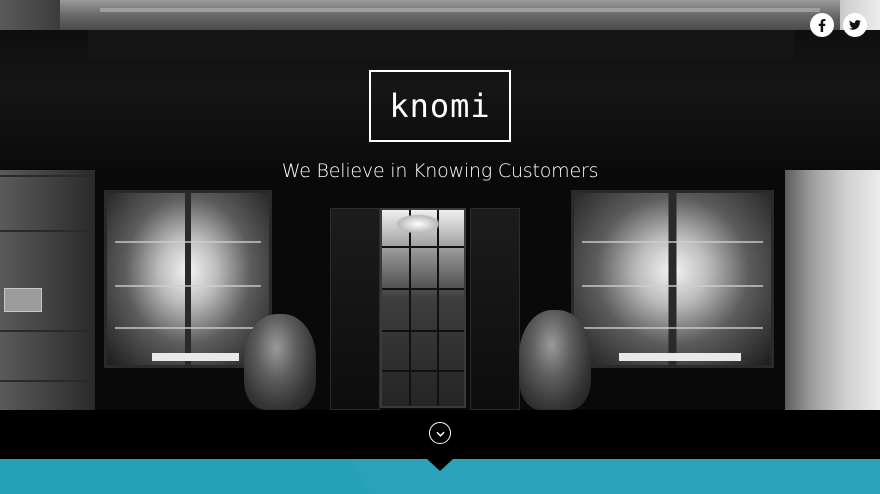  I want to click on facebook-link, so click(822, 25).